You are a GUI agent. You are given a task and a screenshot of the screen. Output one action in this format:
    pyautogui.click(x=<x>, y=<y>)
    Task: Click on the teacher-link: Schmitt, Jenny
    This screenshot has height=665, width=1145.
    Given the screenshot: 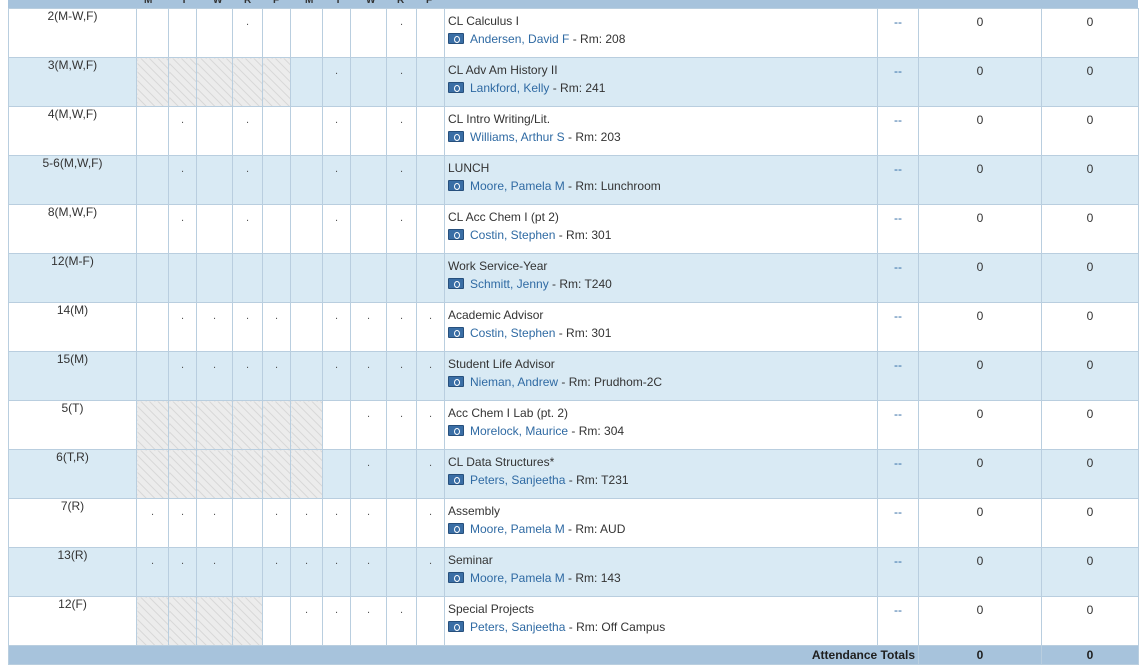 What is the action you would take?
    pyautogui.click(x=509, y=284)
    